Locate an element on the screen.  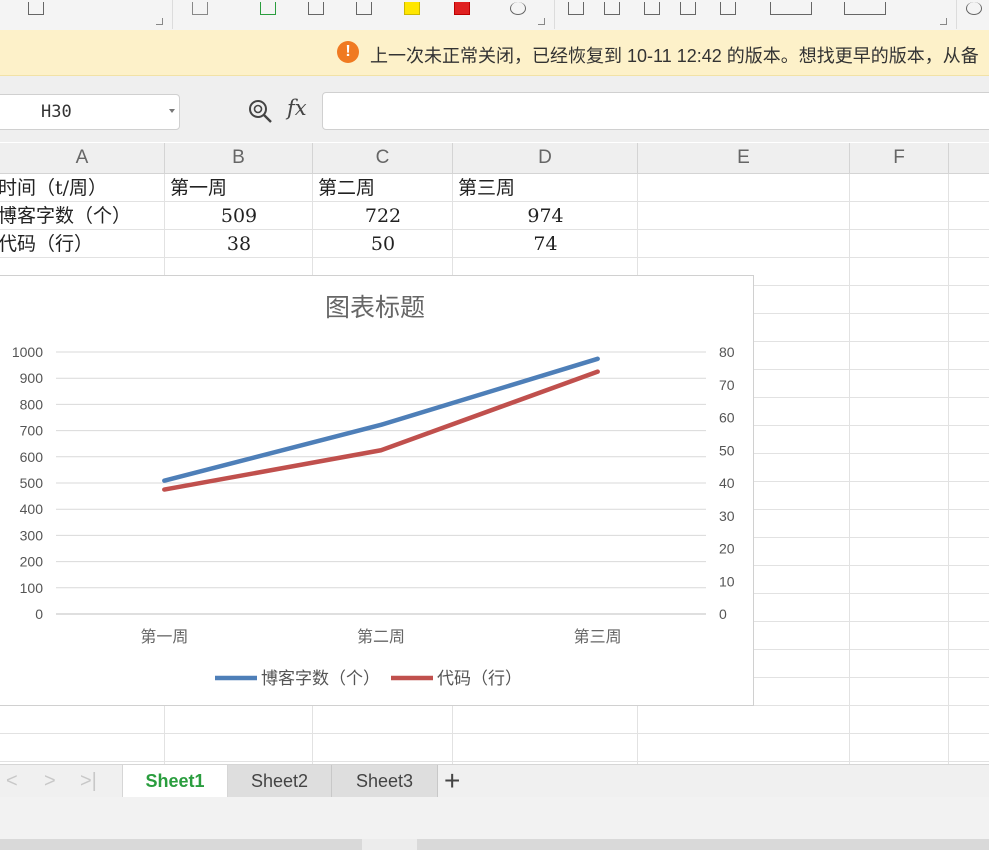
merge-center-icon is located at coordinates (791, 8).